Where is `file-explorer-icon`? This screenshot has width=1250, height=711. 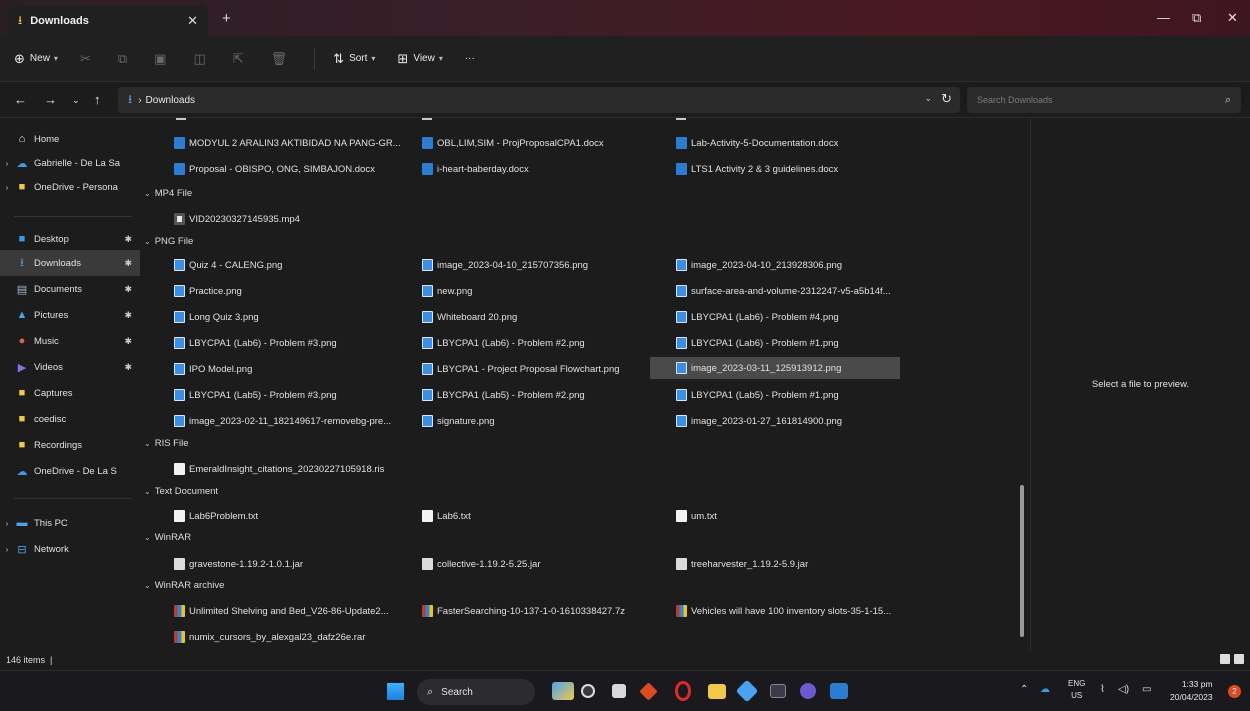
file-explorer-icon is located at coordinates (717, 691).